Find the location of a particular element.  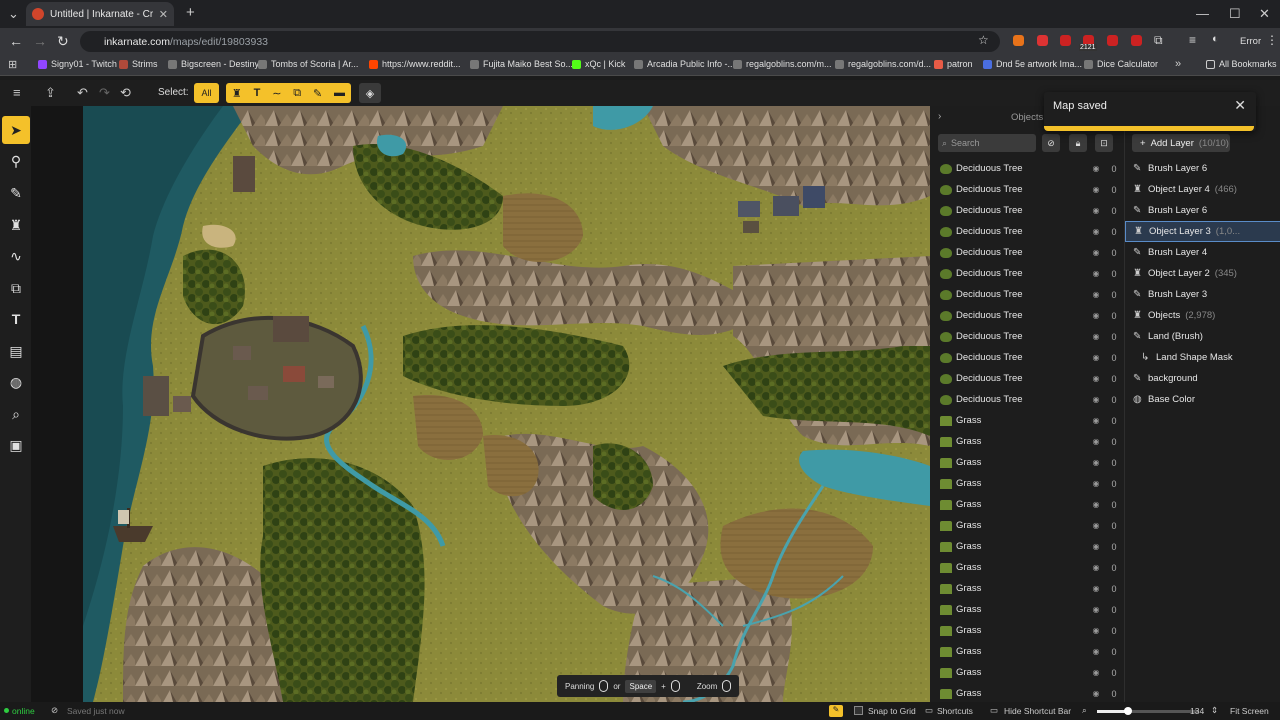

pencil-icon: ✎ is located at coordinates (836, 711).